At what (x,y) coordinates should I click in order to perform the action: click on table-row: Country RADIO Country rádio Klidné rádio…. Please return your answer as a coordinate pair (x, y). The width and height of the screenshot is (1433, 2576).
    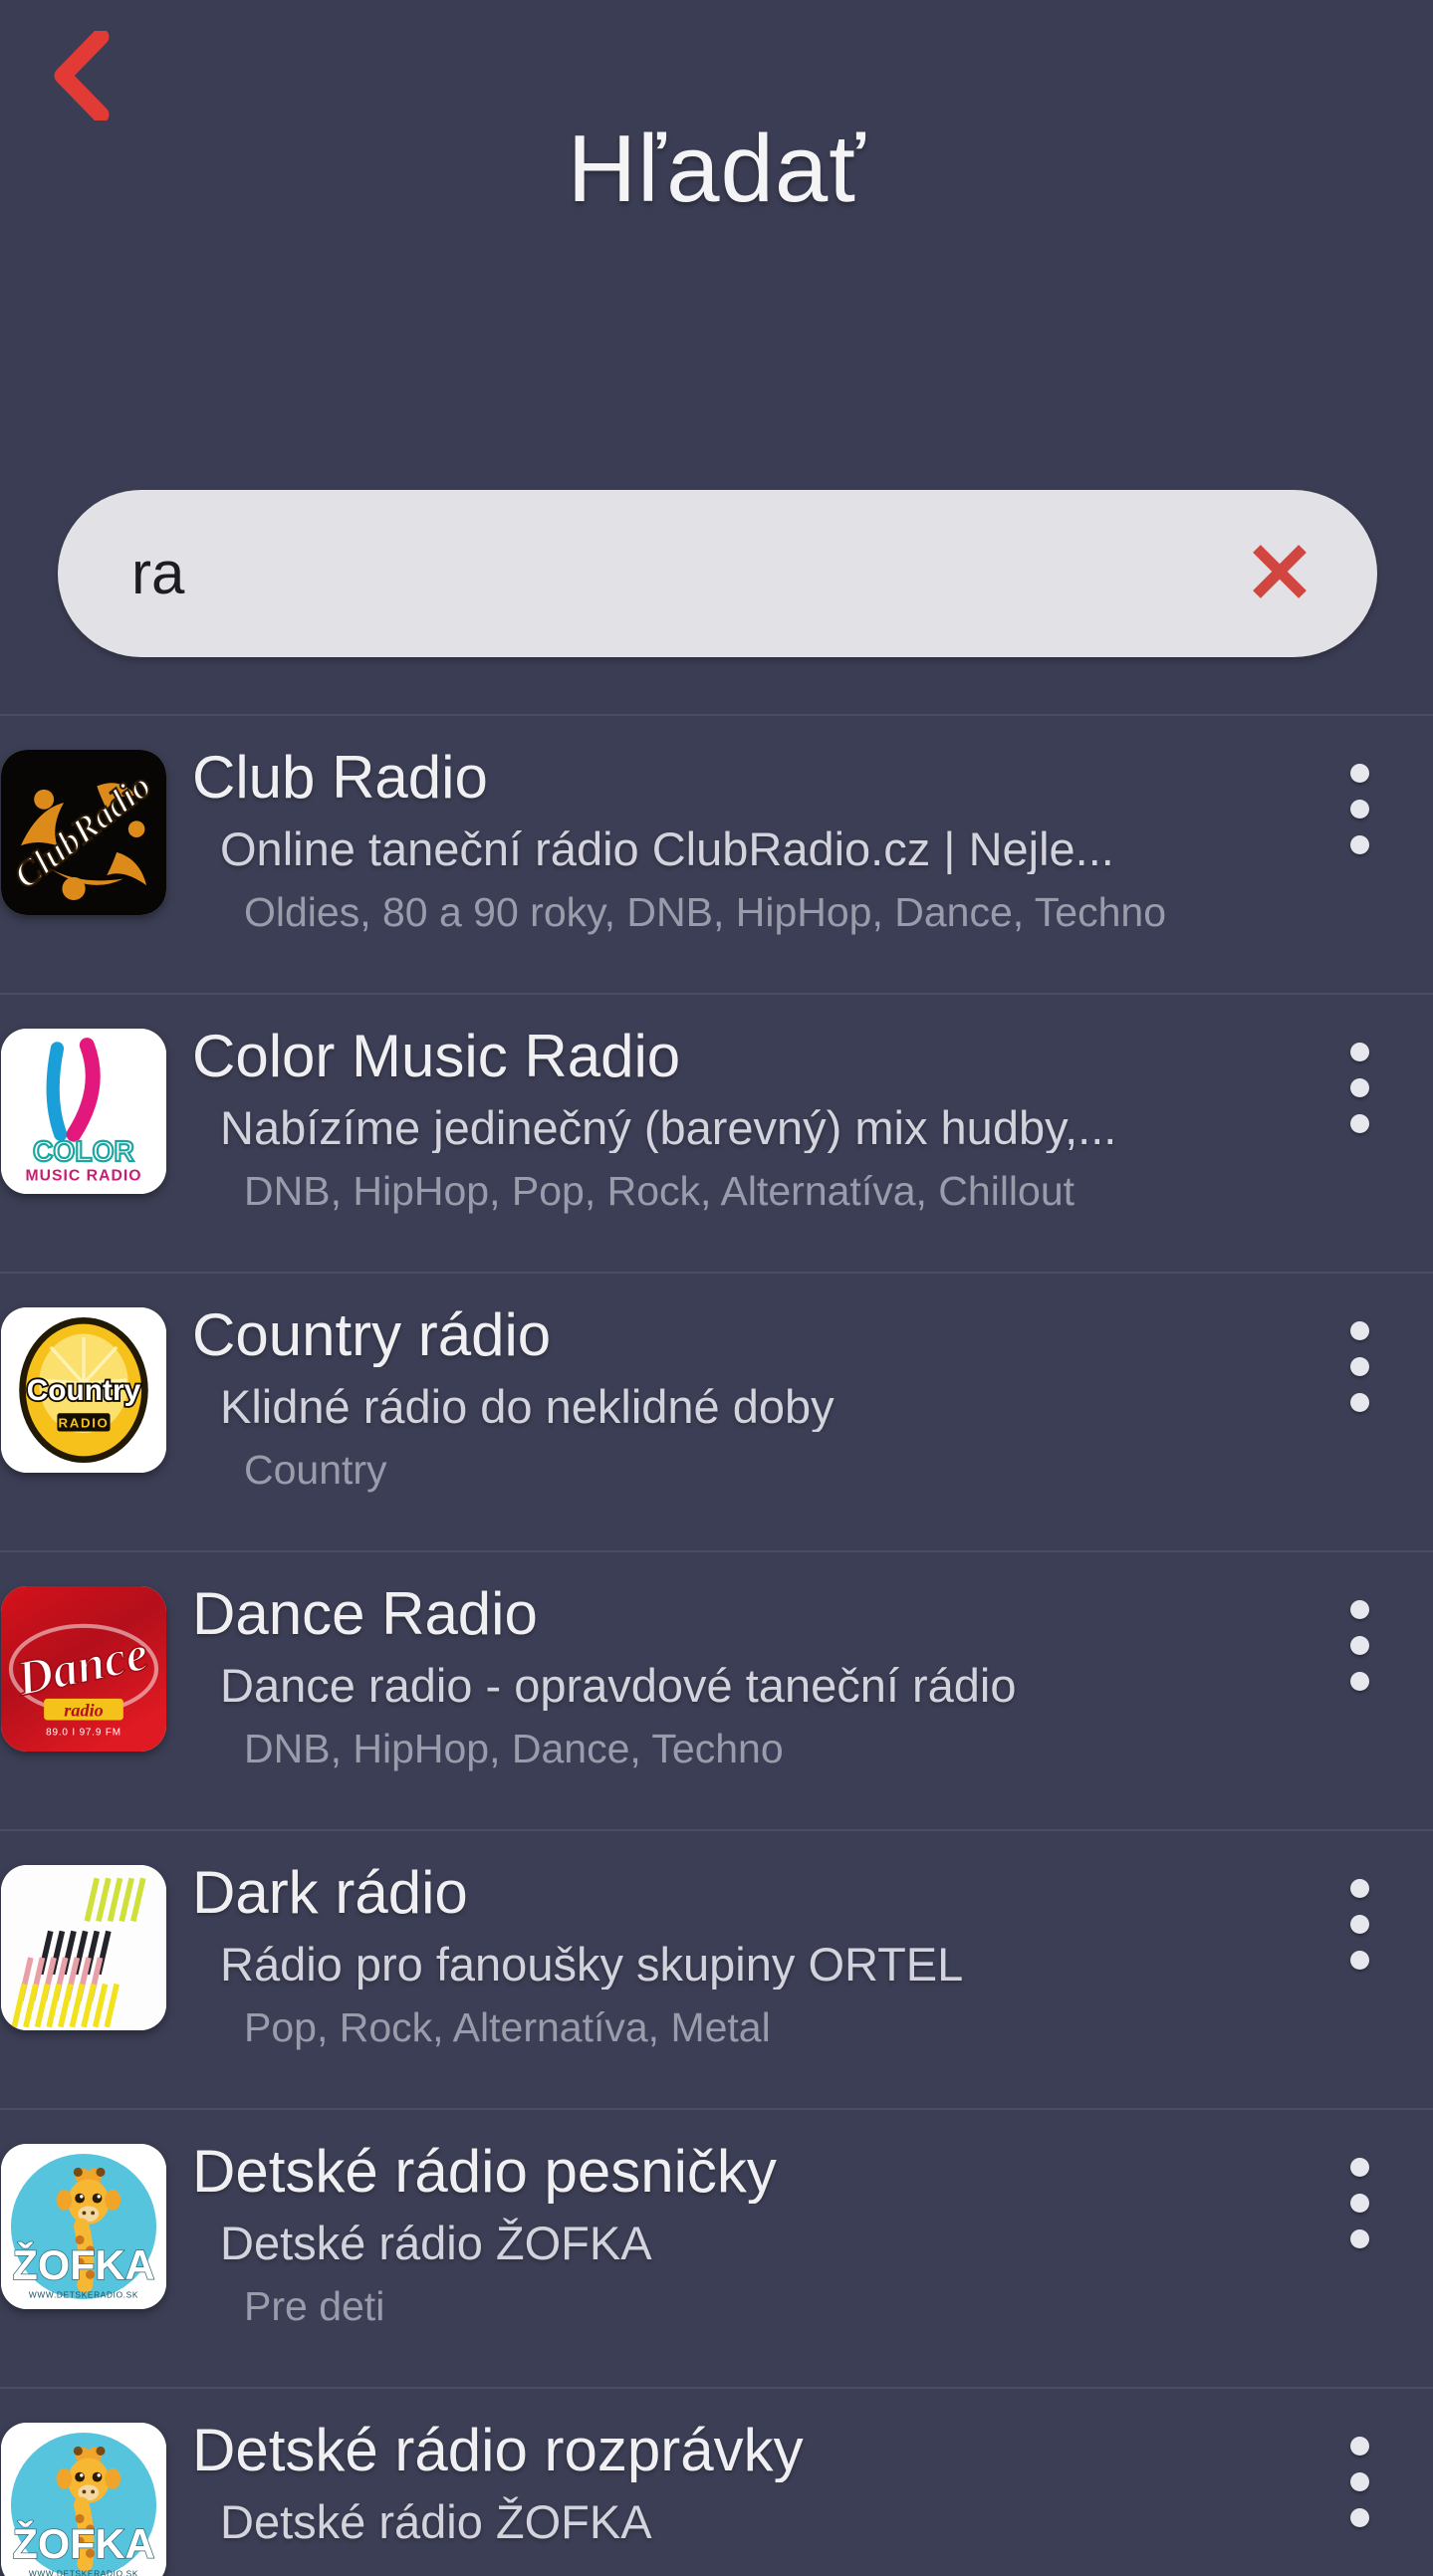
    Looking at the image, I should click on (716, 1411).